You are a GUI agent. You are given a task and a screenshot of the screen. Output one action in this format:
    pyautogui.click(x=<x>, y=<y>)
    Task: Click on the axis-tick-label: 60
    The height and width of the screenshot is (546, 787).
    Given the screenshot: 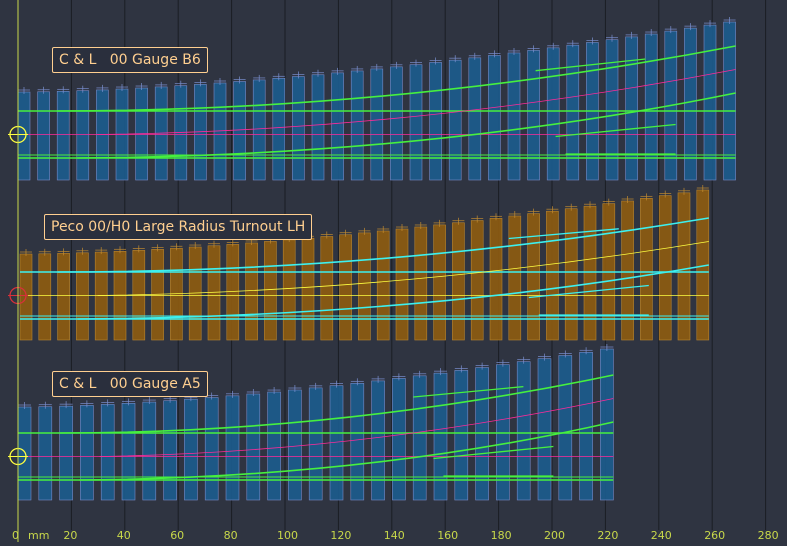 What is the action you would take?
    pyautogui.click(x=177, y=535)
    